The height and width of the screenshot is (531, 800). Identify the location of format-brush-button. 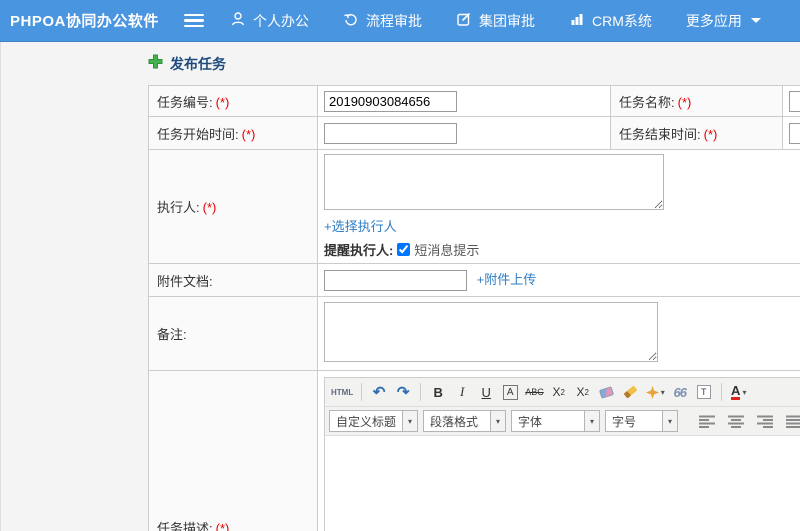
(631, 392).